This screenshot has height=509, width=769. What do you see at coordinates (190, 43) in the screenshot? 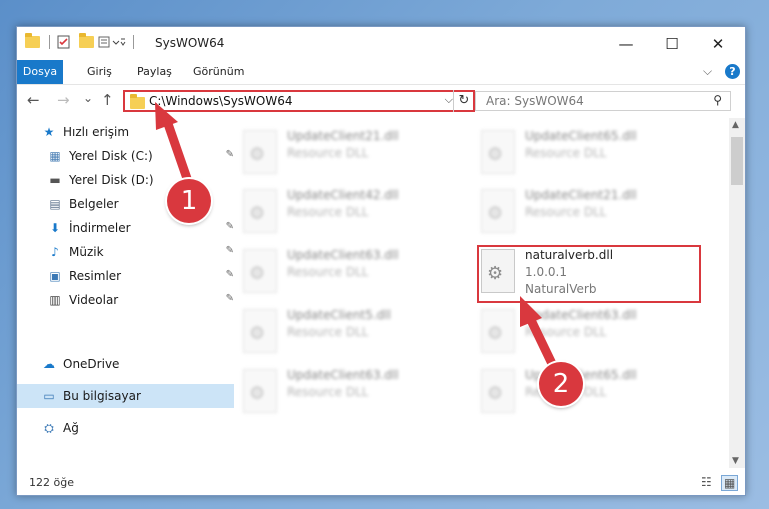
I see `window-title: SysWOW64` at bounding box center [190, 43].